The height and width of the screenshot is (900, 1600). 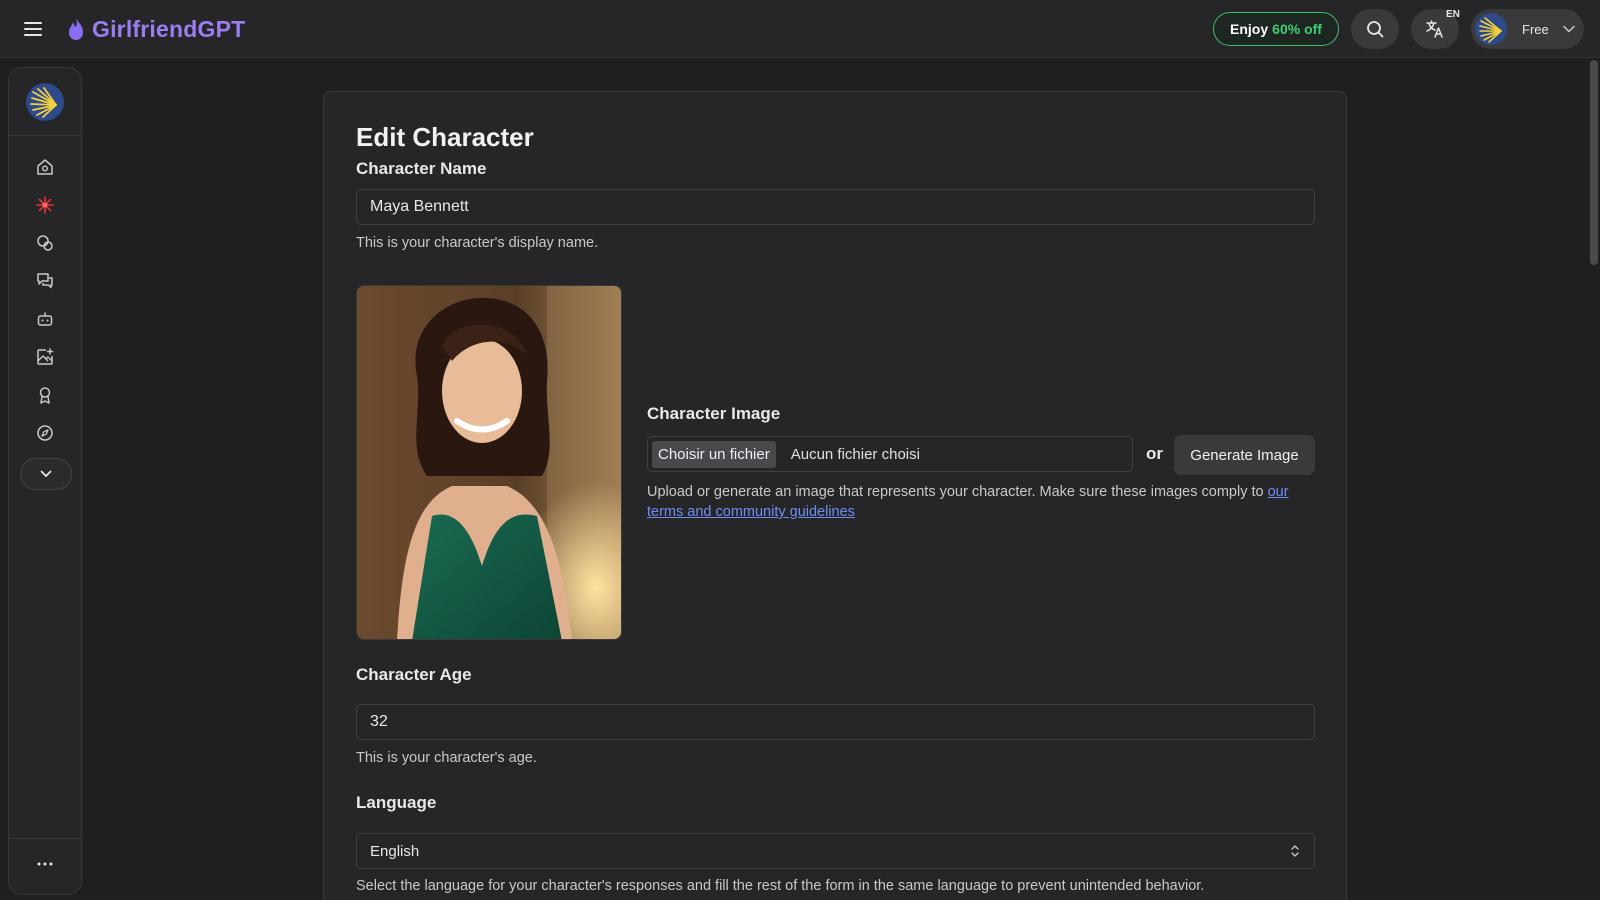 What do you see at coordinates (1154, 453) in the screenshot?
I see `or-separator: or` at bounding box center [1154, 453].